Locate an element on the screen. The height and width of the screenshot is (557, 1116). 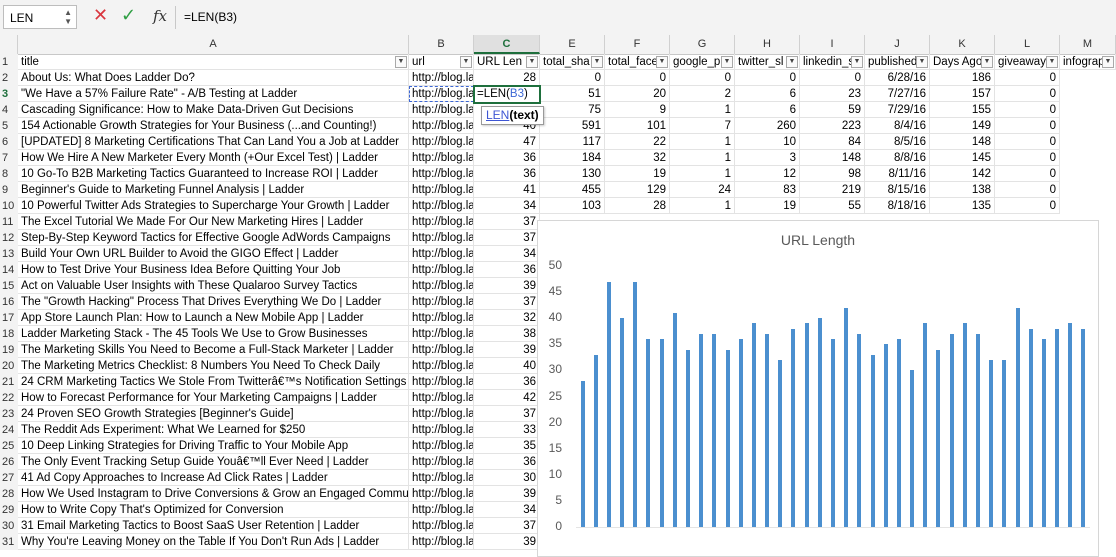
cell-e7: 184 is located at coordinates (572, 158).